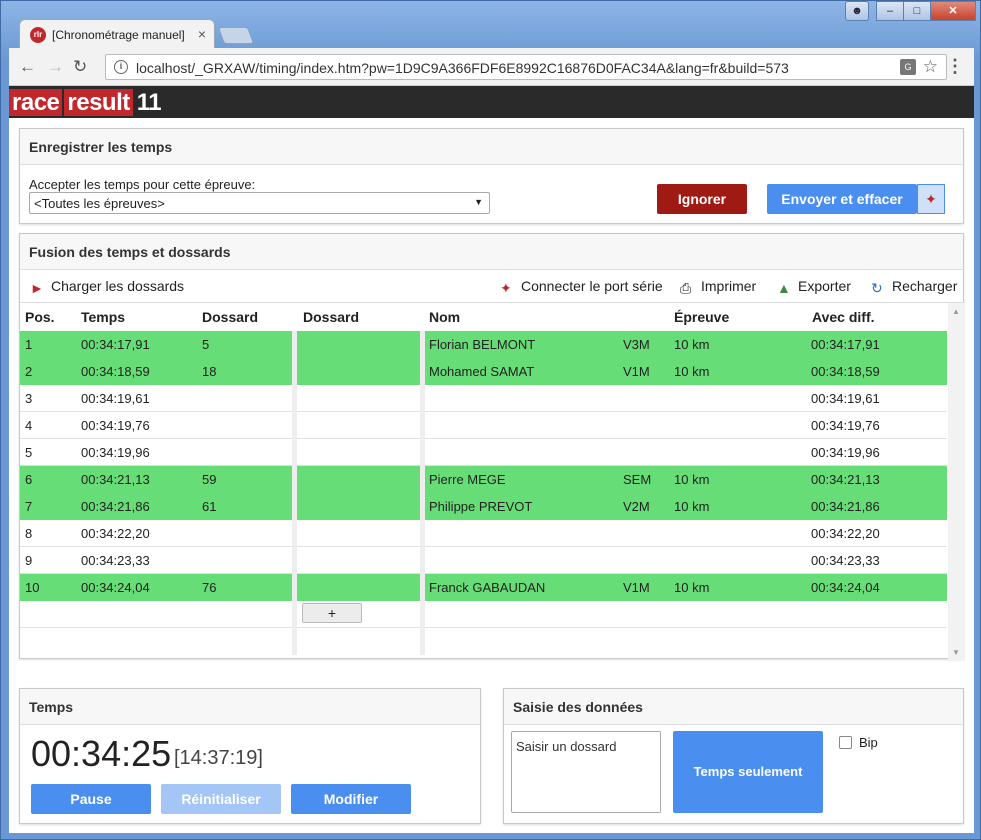 Image resolution: width=981 pixels, height=840 pixels. Describe the element at coordinates (702, 199) in the screenshot. I see `ignore-button: Ignorer` at that location.